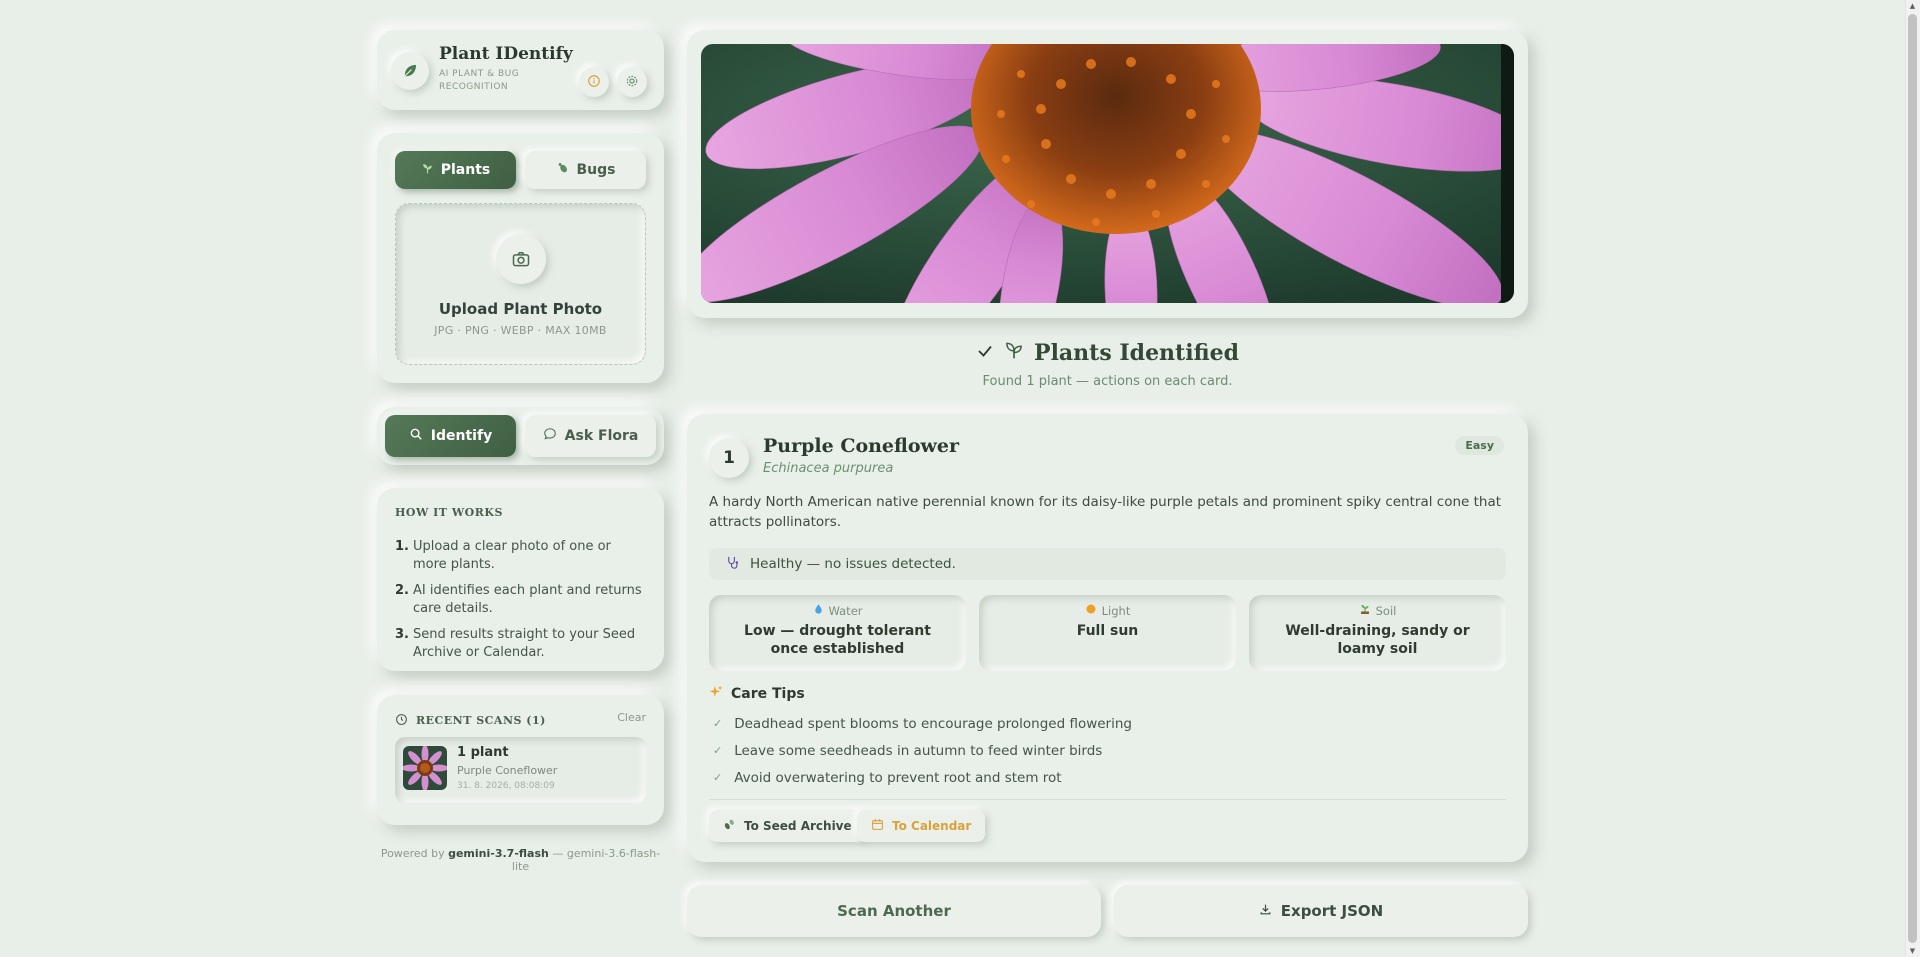  I want to click on recent-scans-heading: RECENT SCANS (1), so click(481, 720).